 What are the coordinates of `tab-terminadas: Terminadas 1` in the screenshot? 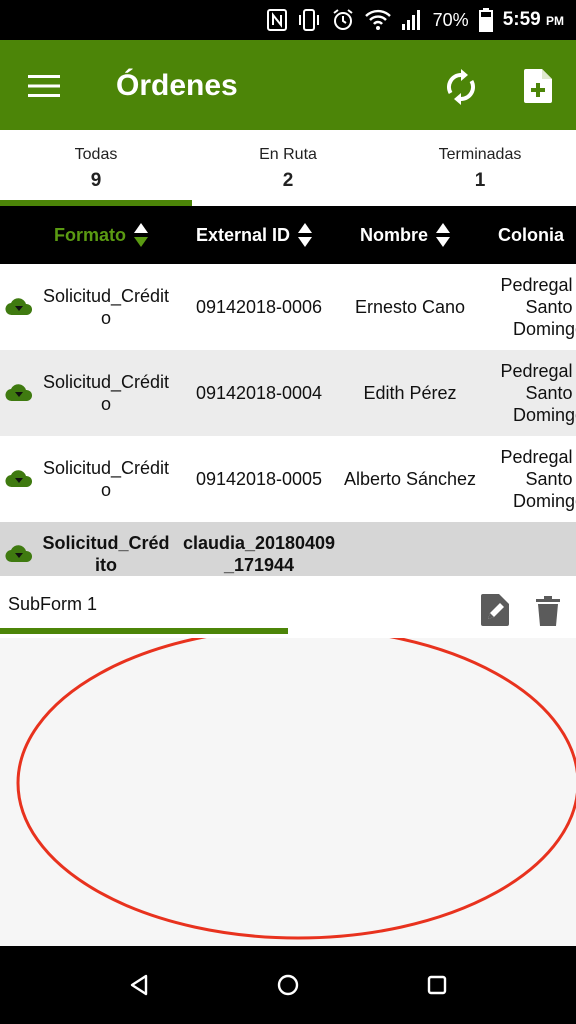 It's located at (480, 168).